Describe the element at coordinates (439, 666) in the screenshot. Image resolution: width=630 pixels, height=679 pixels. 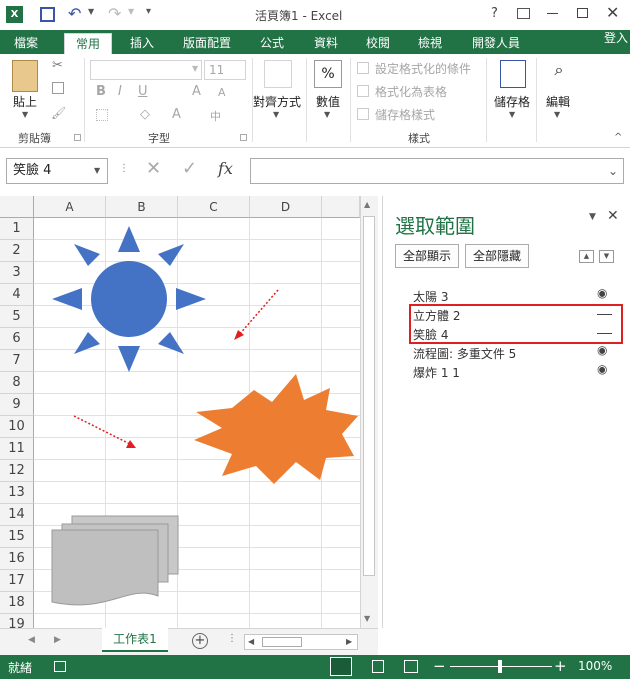
I see `zoom-out-button: −` at that location.